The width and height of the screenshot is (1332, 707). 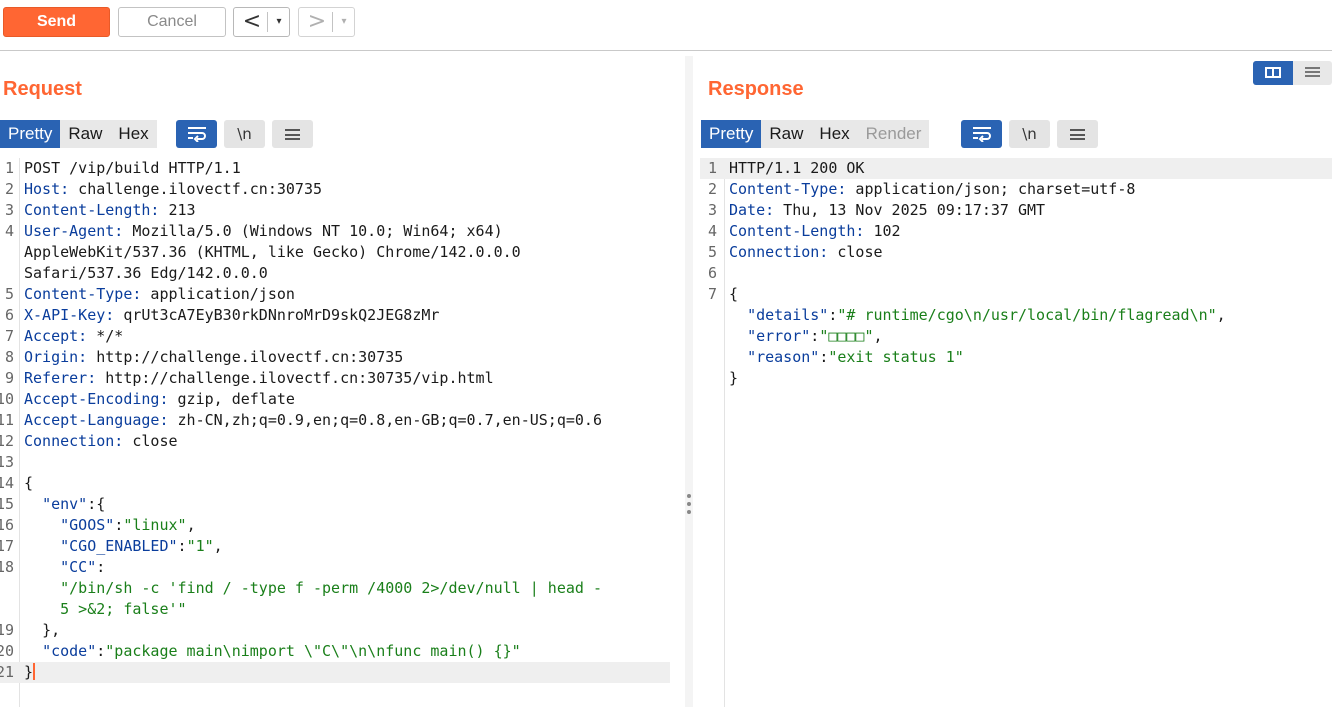 I want to click on line-content: Content-Length: 102, so click(x=815, y=231).